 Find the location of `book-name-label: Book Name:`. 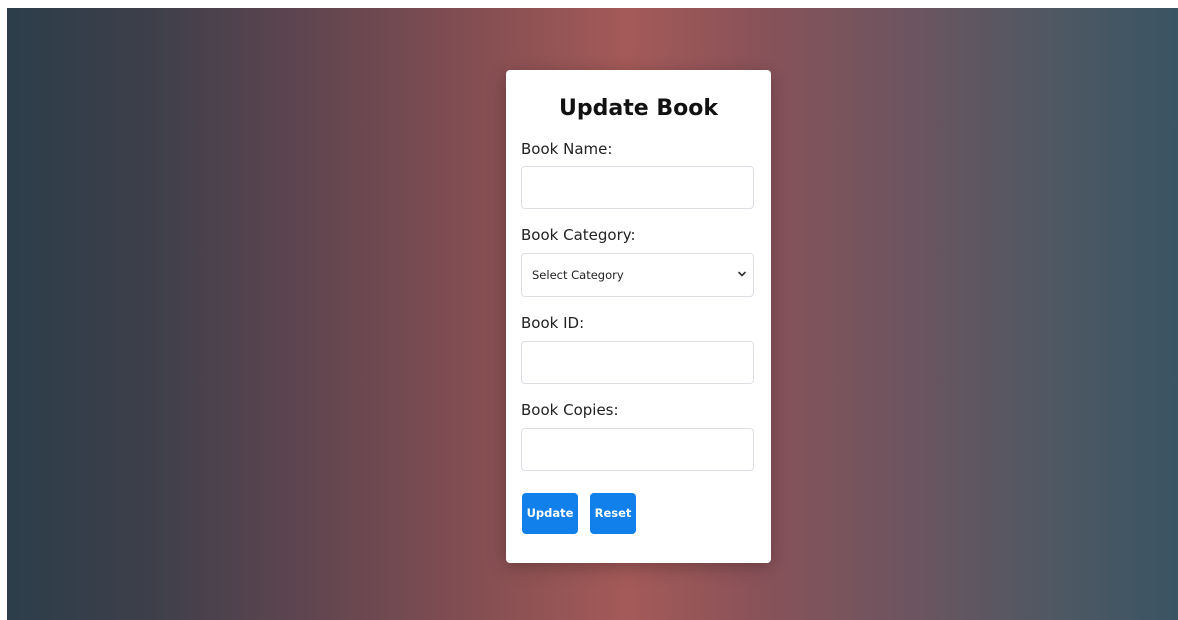

book-name-label: Book Name: is located at coordinates (567, 149).